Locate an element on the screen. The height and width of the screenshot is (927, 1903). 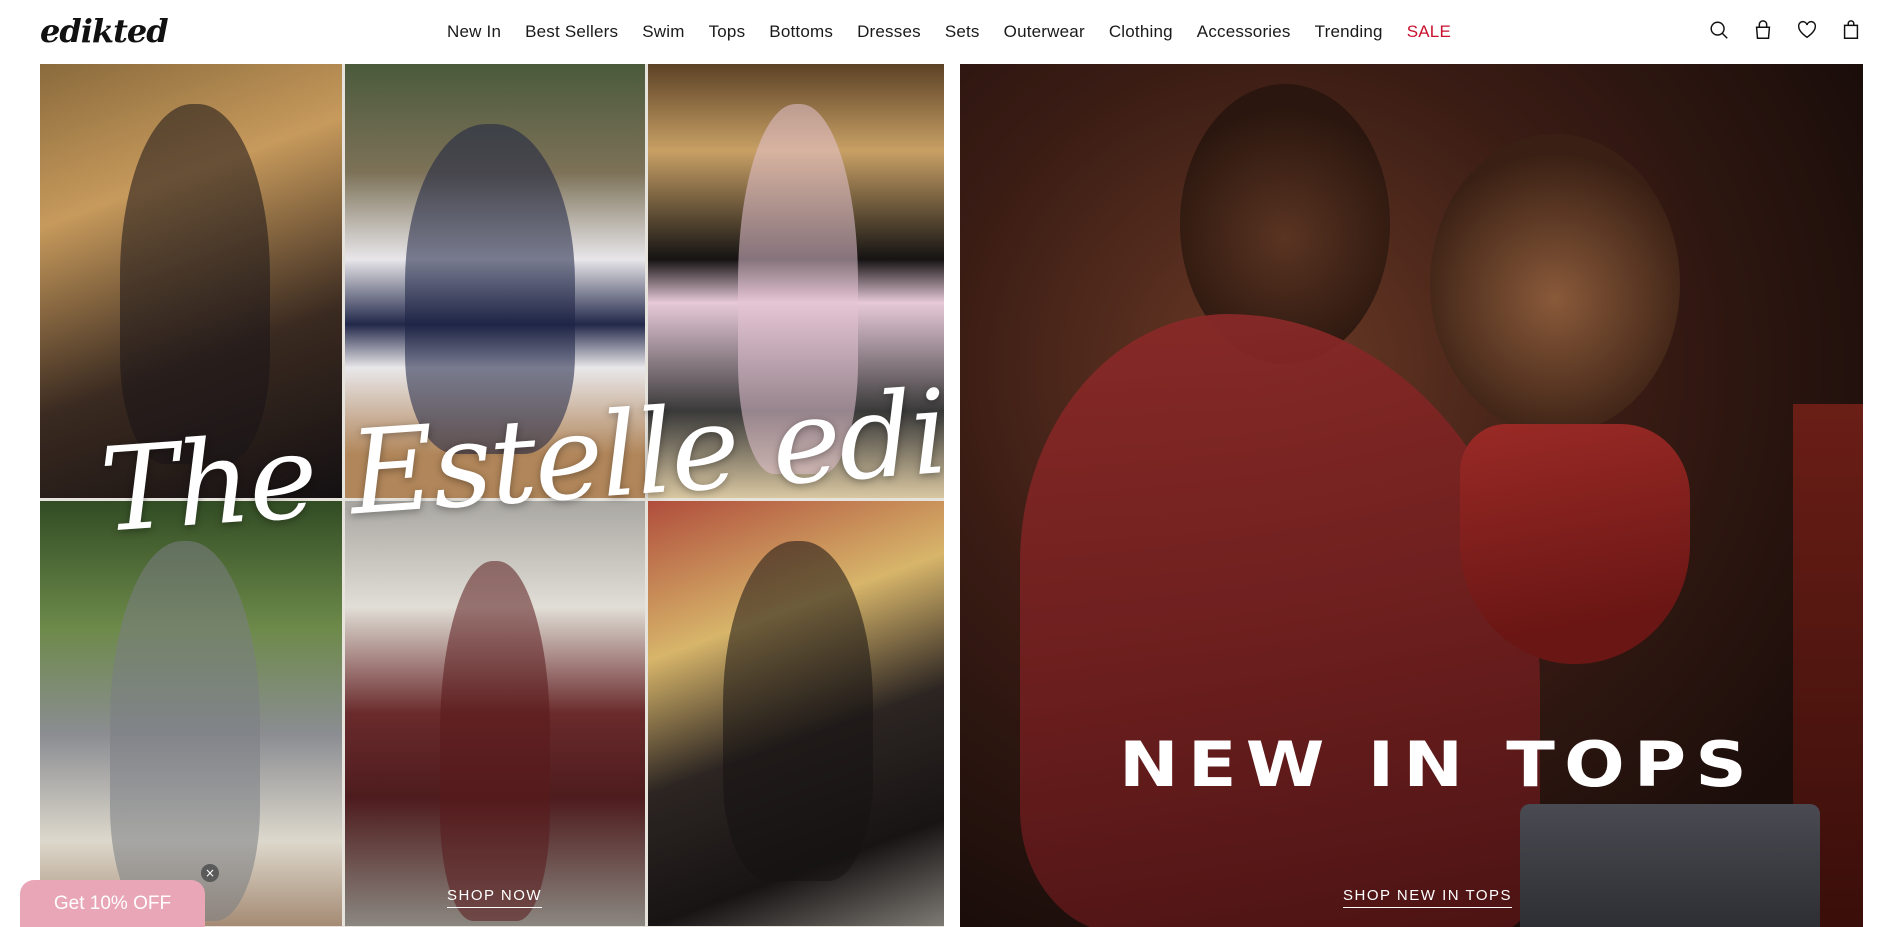
search-icon is located at coordinates (1719, 30).